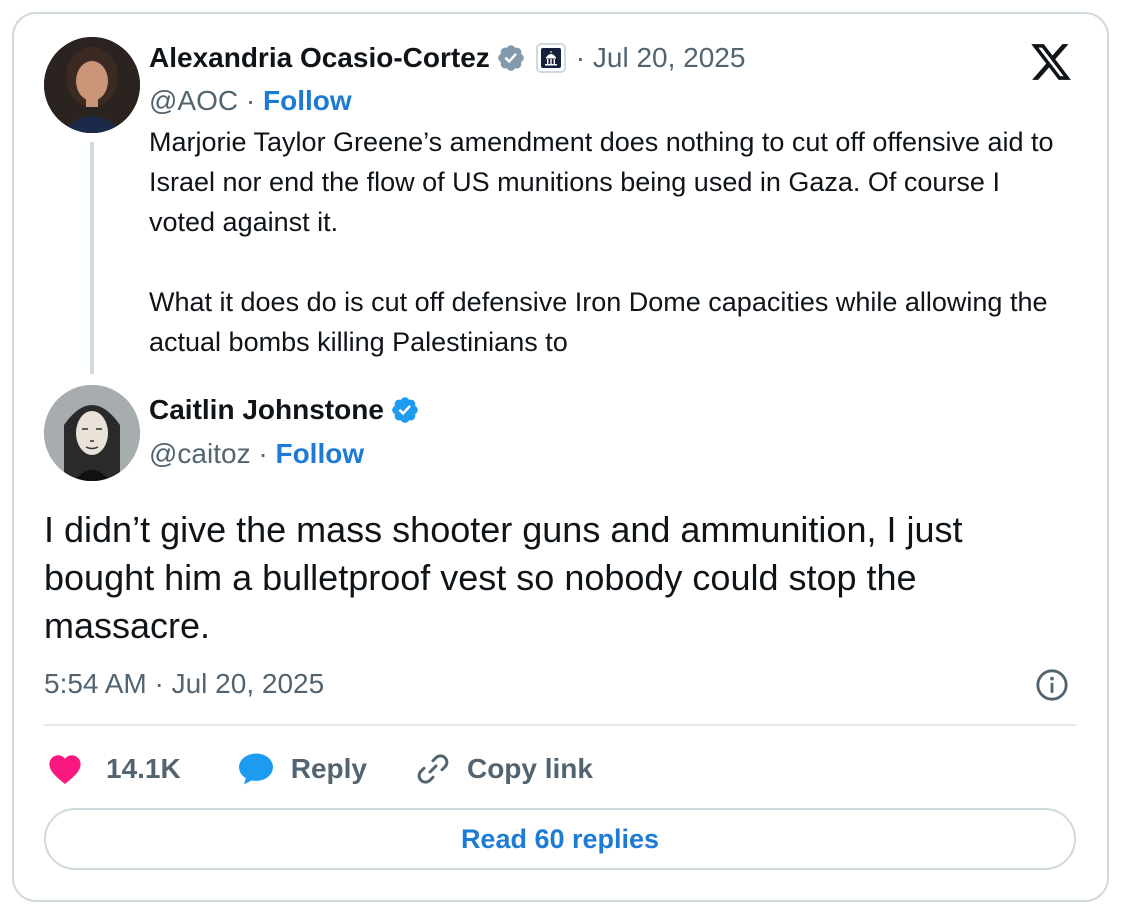  I want to click on quoted-handle-row: @AOC · Follow, so click(250, 101).